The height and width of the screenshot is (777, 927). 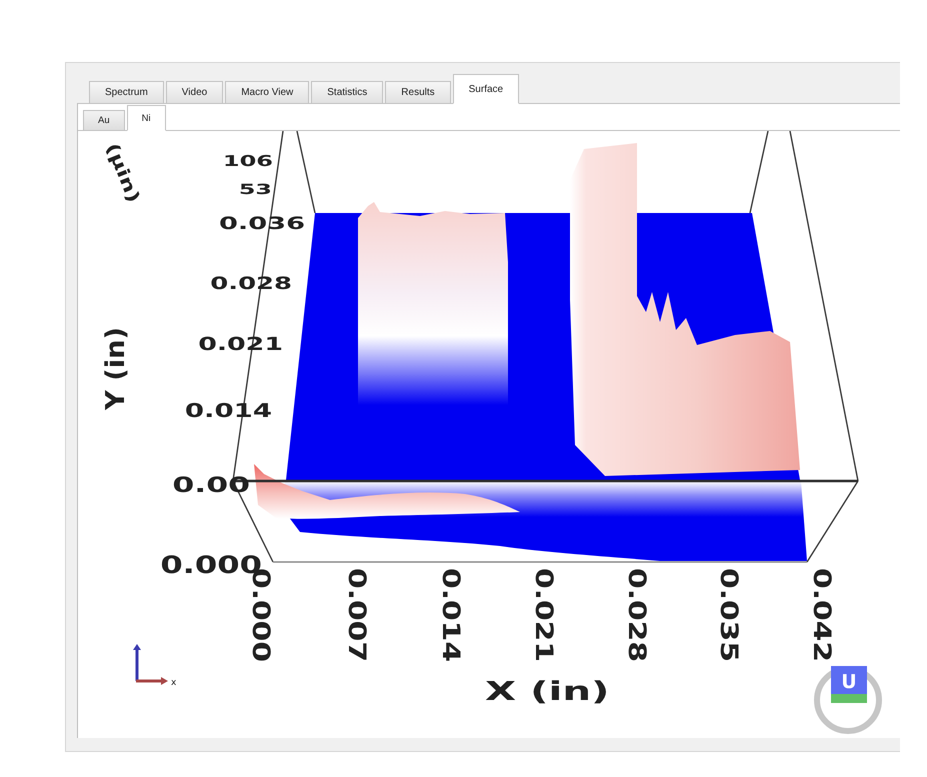 I want to click on sub-tab: Au, so click(x=104, y=120).